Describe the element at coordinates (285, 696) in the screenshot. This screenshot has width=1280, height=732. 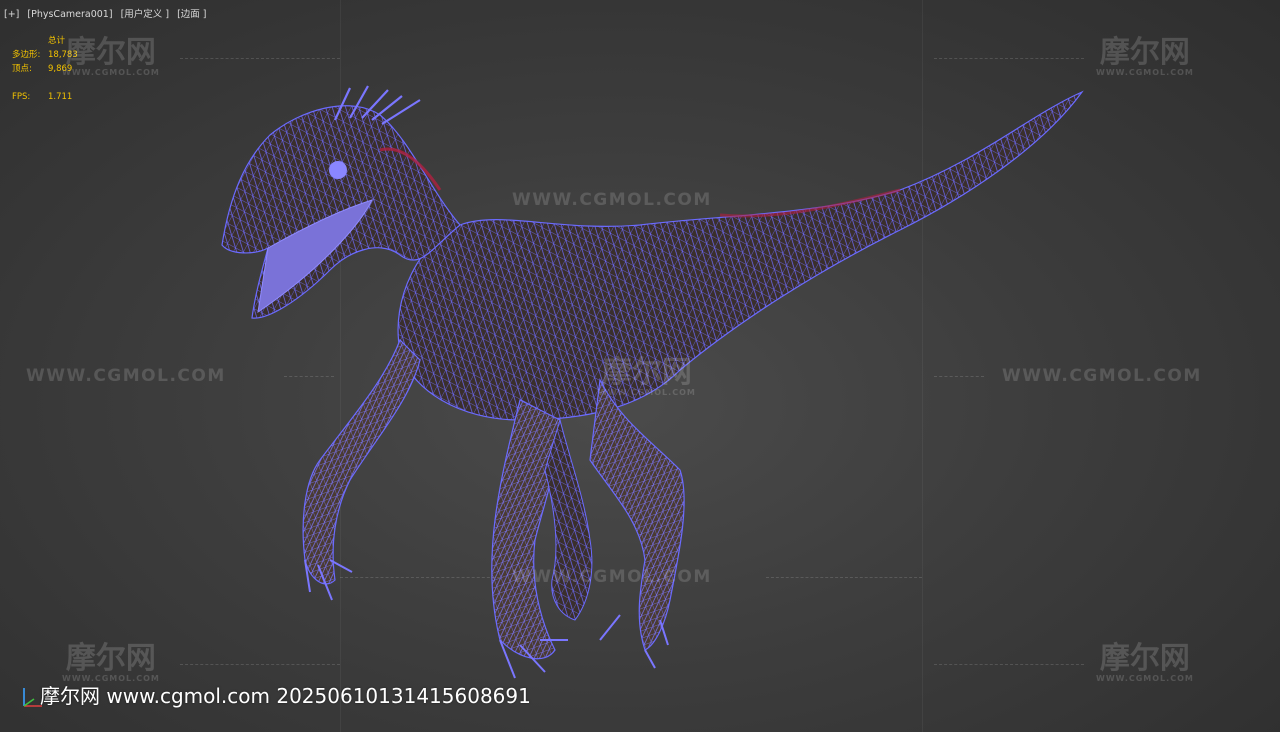
I see `footer-watermark: 摩尔网 www.cgmol.com 20250610131415608691` at that location.